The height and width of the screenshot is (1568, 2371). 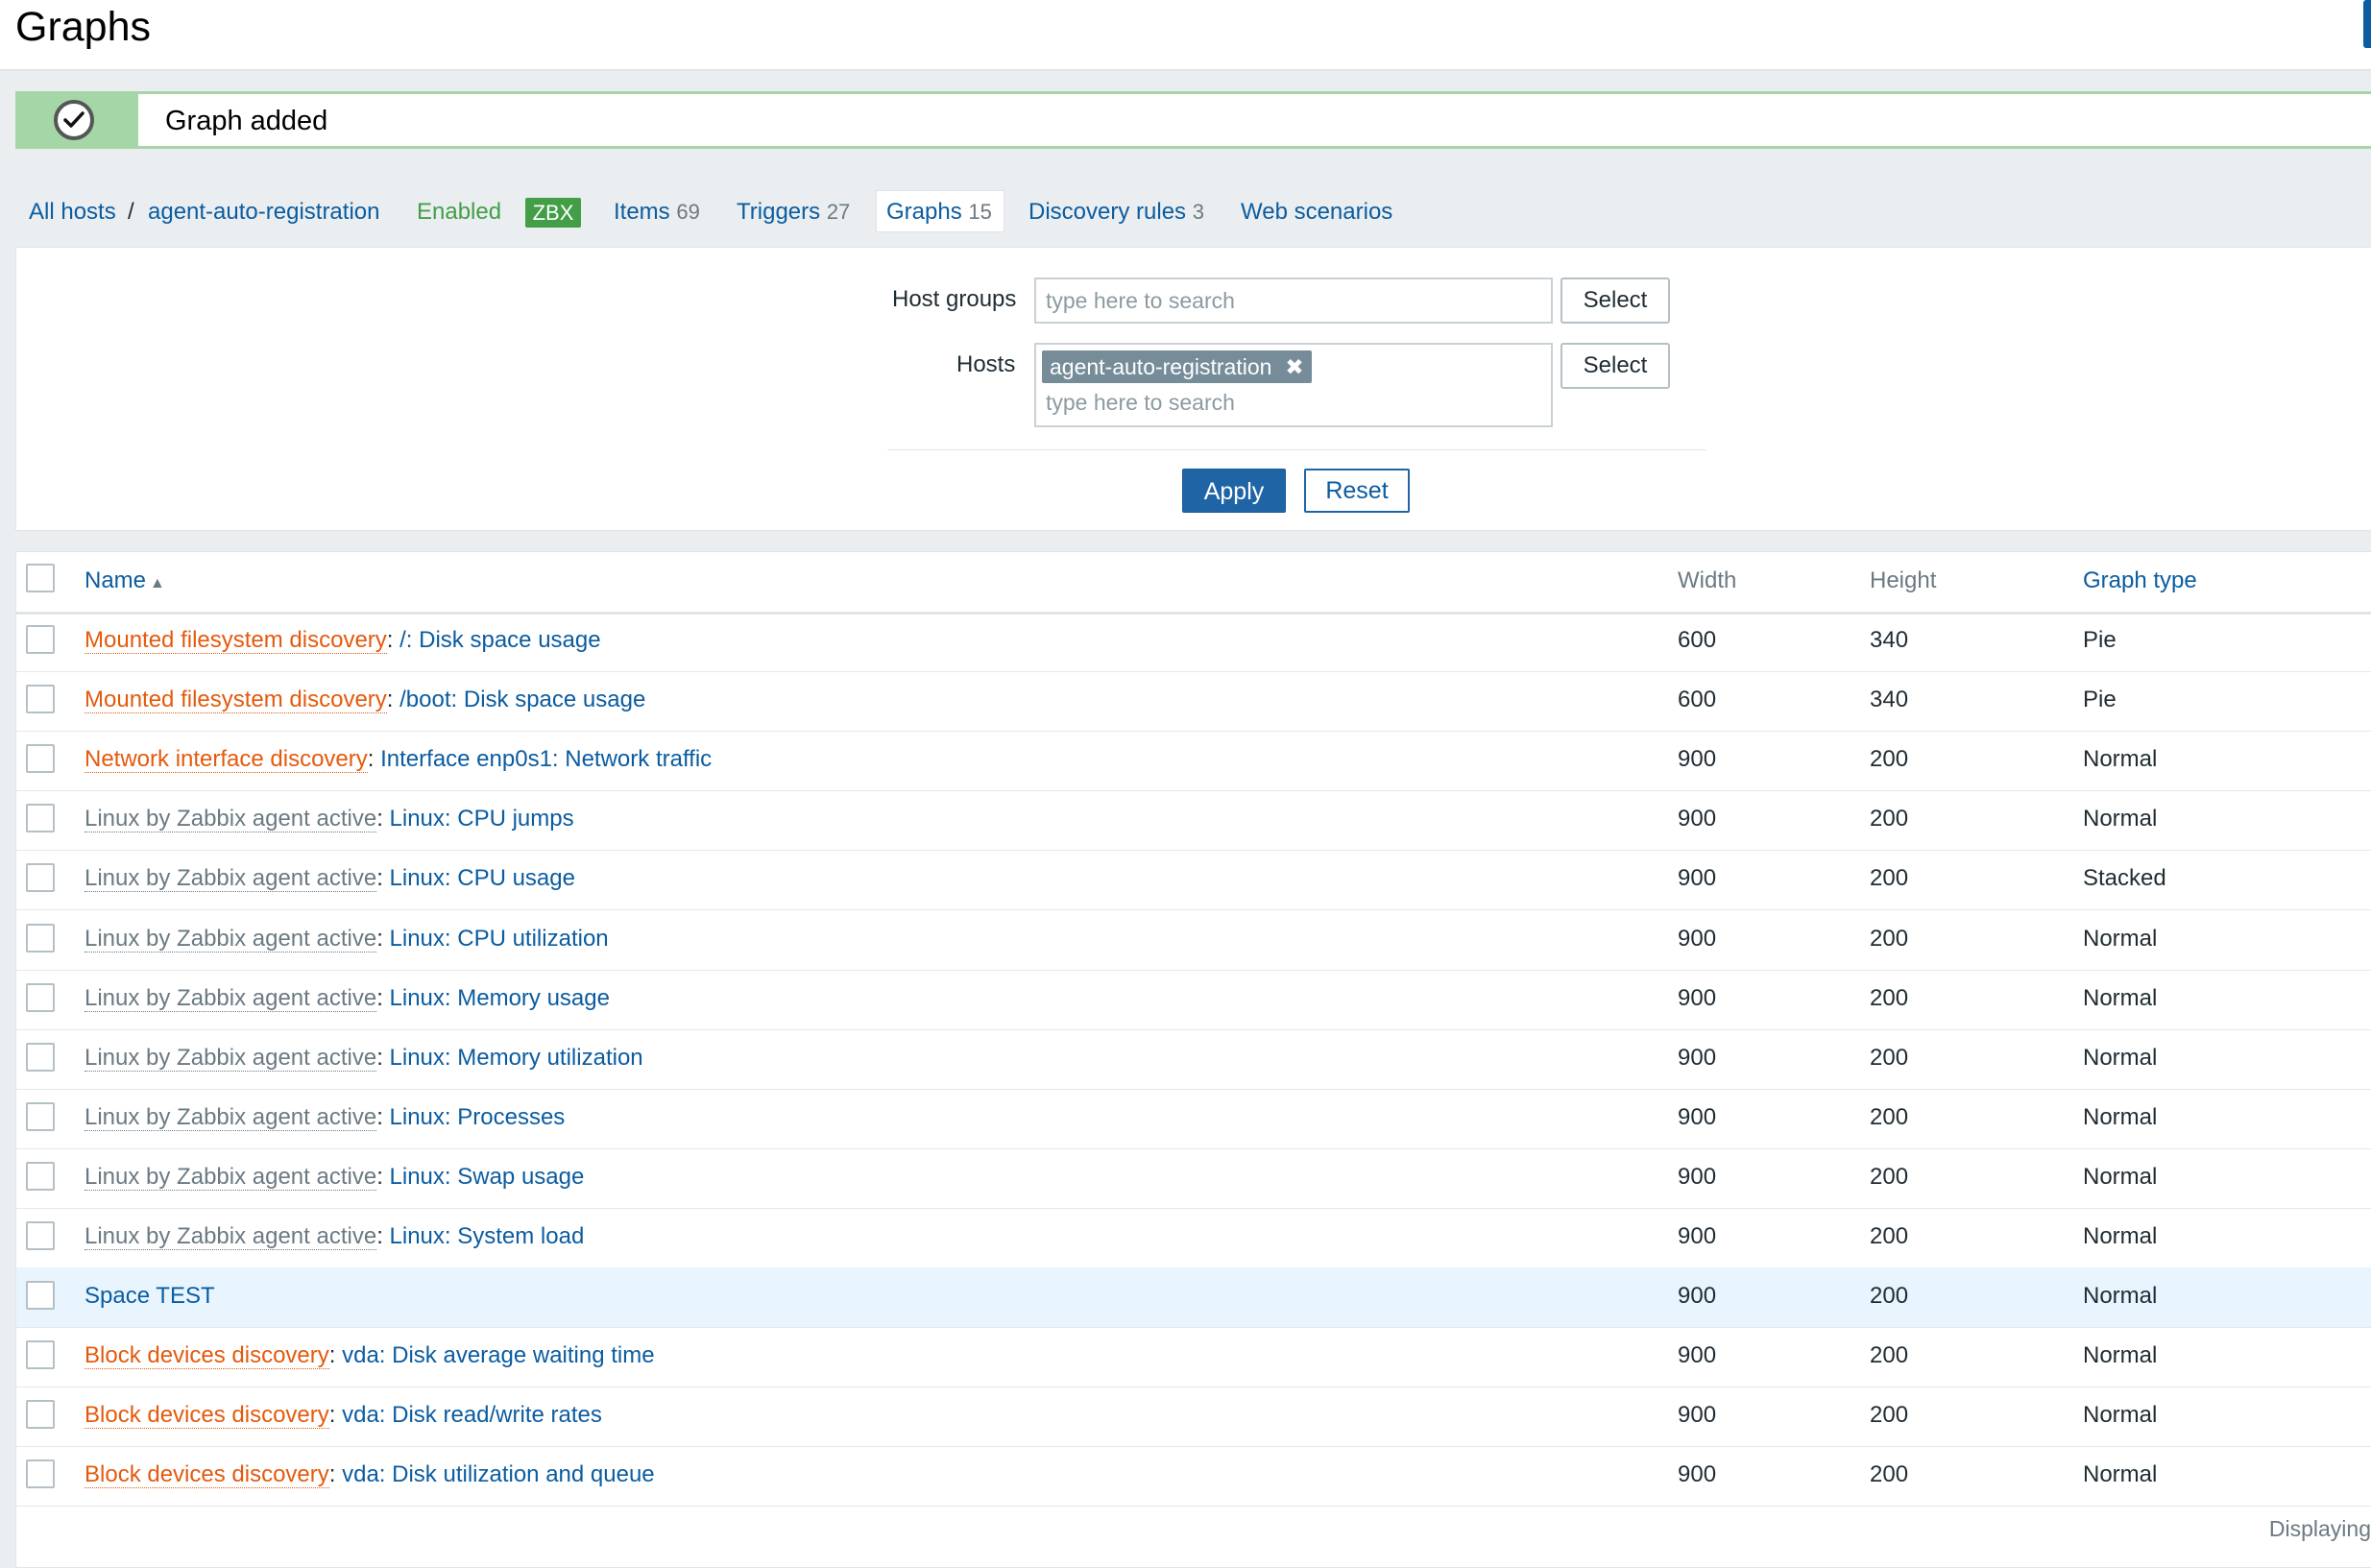 I want to click on graph-name-link: /boot: Disk space usage, so click(x=522, y=699).